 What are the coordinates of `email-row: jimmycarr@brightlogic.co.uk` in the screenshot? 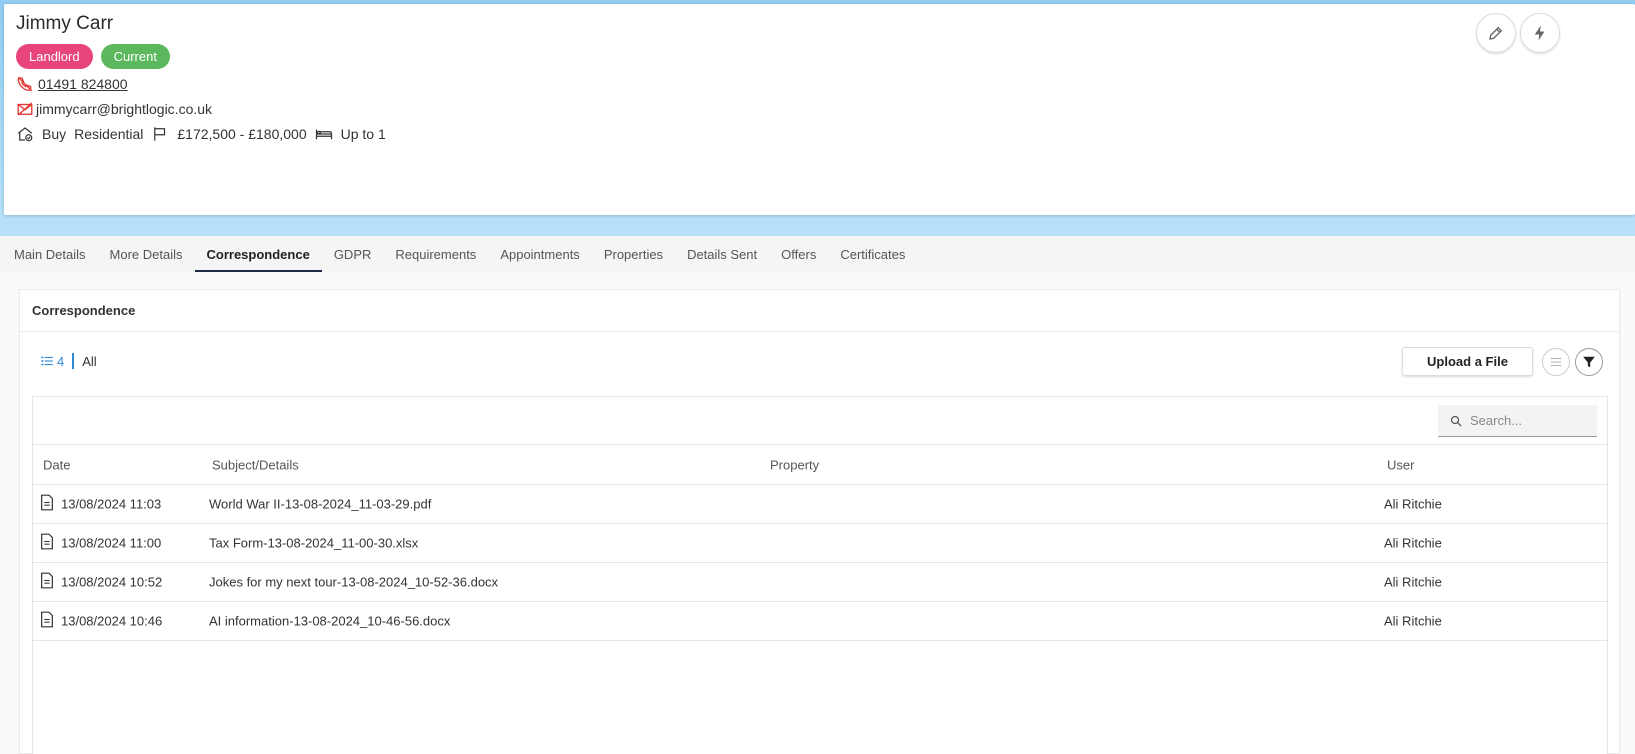 It's located at (114, 109).